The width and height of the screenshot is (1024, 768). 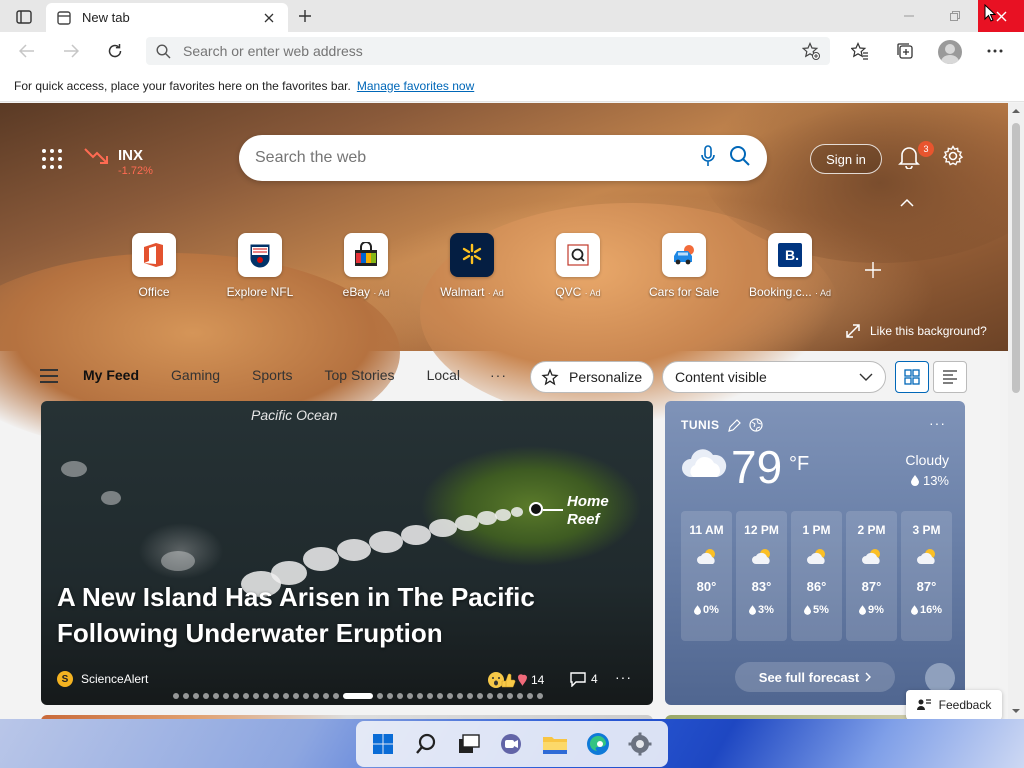 I want to click on address-bar, so click(x=488, y=51).